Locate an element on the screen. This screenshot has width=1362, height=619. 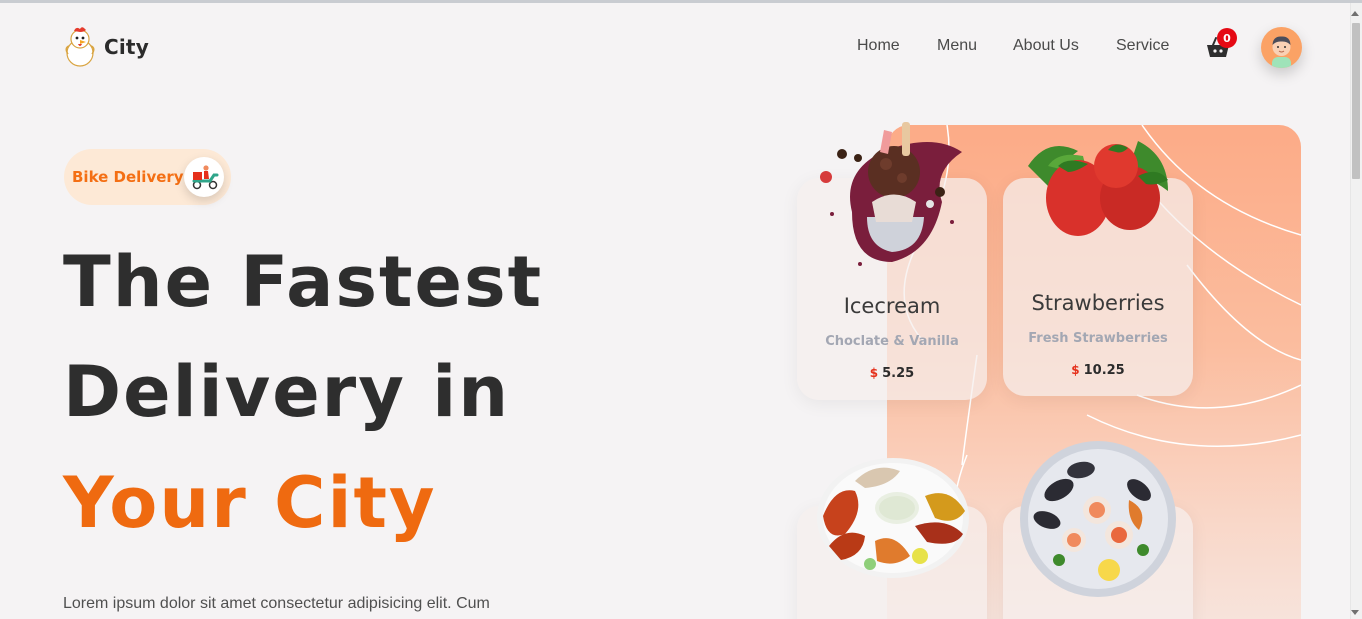
scroll-down-arrow-icon is located at coordinates (1355, 612).